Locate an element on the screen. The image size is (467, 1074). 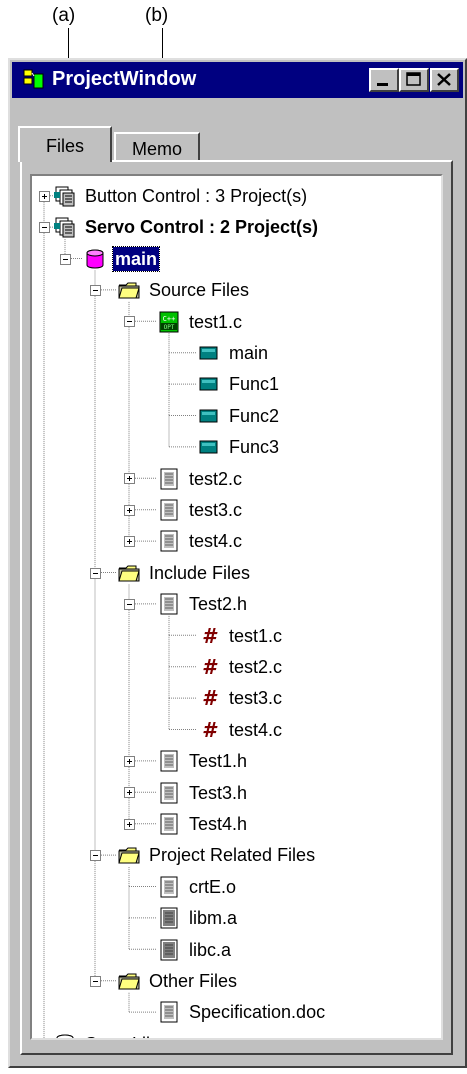
tree-node: test4.c is located at coordinates (200, 541).